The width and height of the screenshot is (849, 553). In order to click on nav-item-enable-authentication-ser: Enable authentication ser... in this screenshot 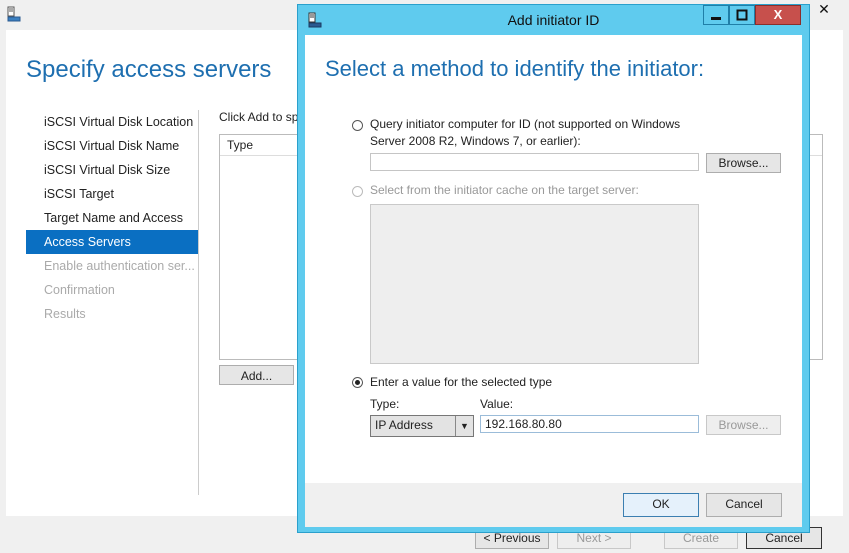, I will do `click(119, 266)`.